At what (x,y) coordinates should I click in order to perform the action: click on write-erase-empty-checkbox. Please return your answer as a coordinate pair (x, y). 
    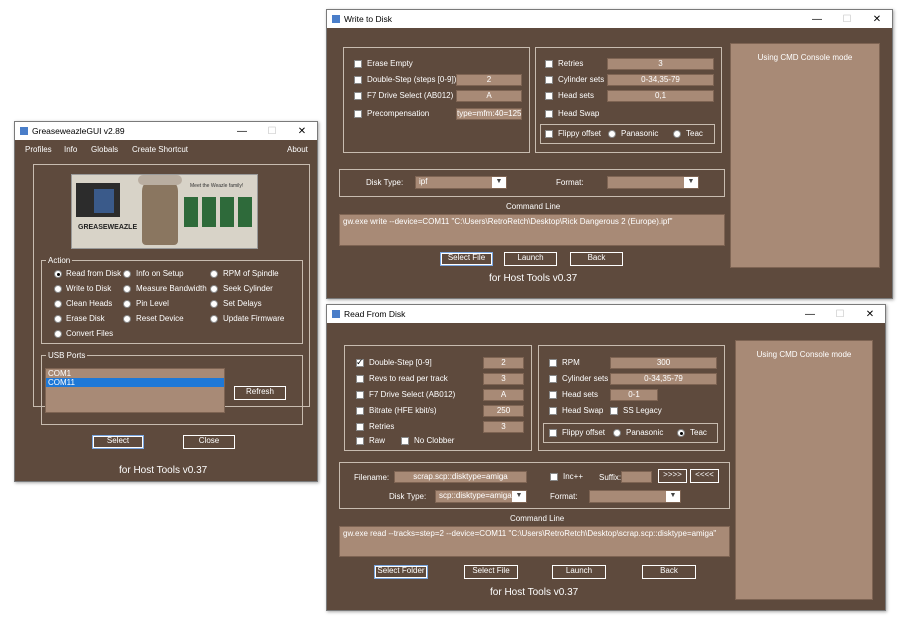
    Looking at the image, I should click on (358, 64).